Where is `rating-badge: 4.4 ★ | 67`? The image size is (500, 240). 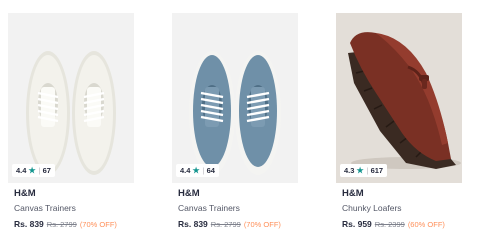 rating-badge: 4.4 ★ | 67 is located at coordinates (33, 170).